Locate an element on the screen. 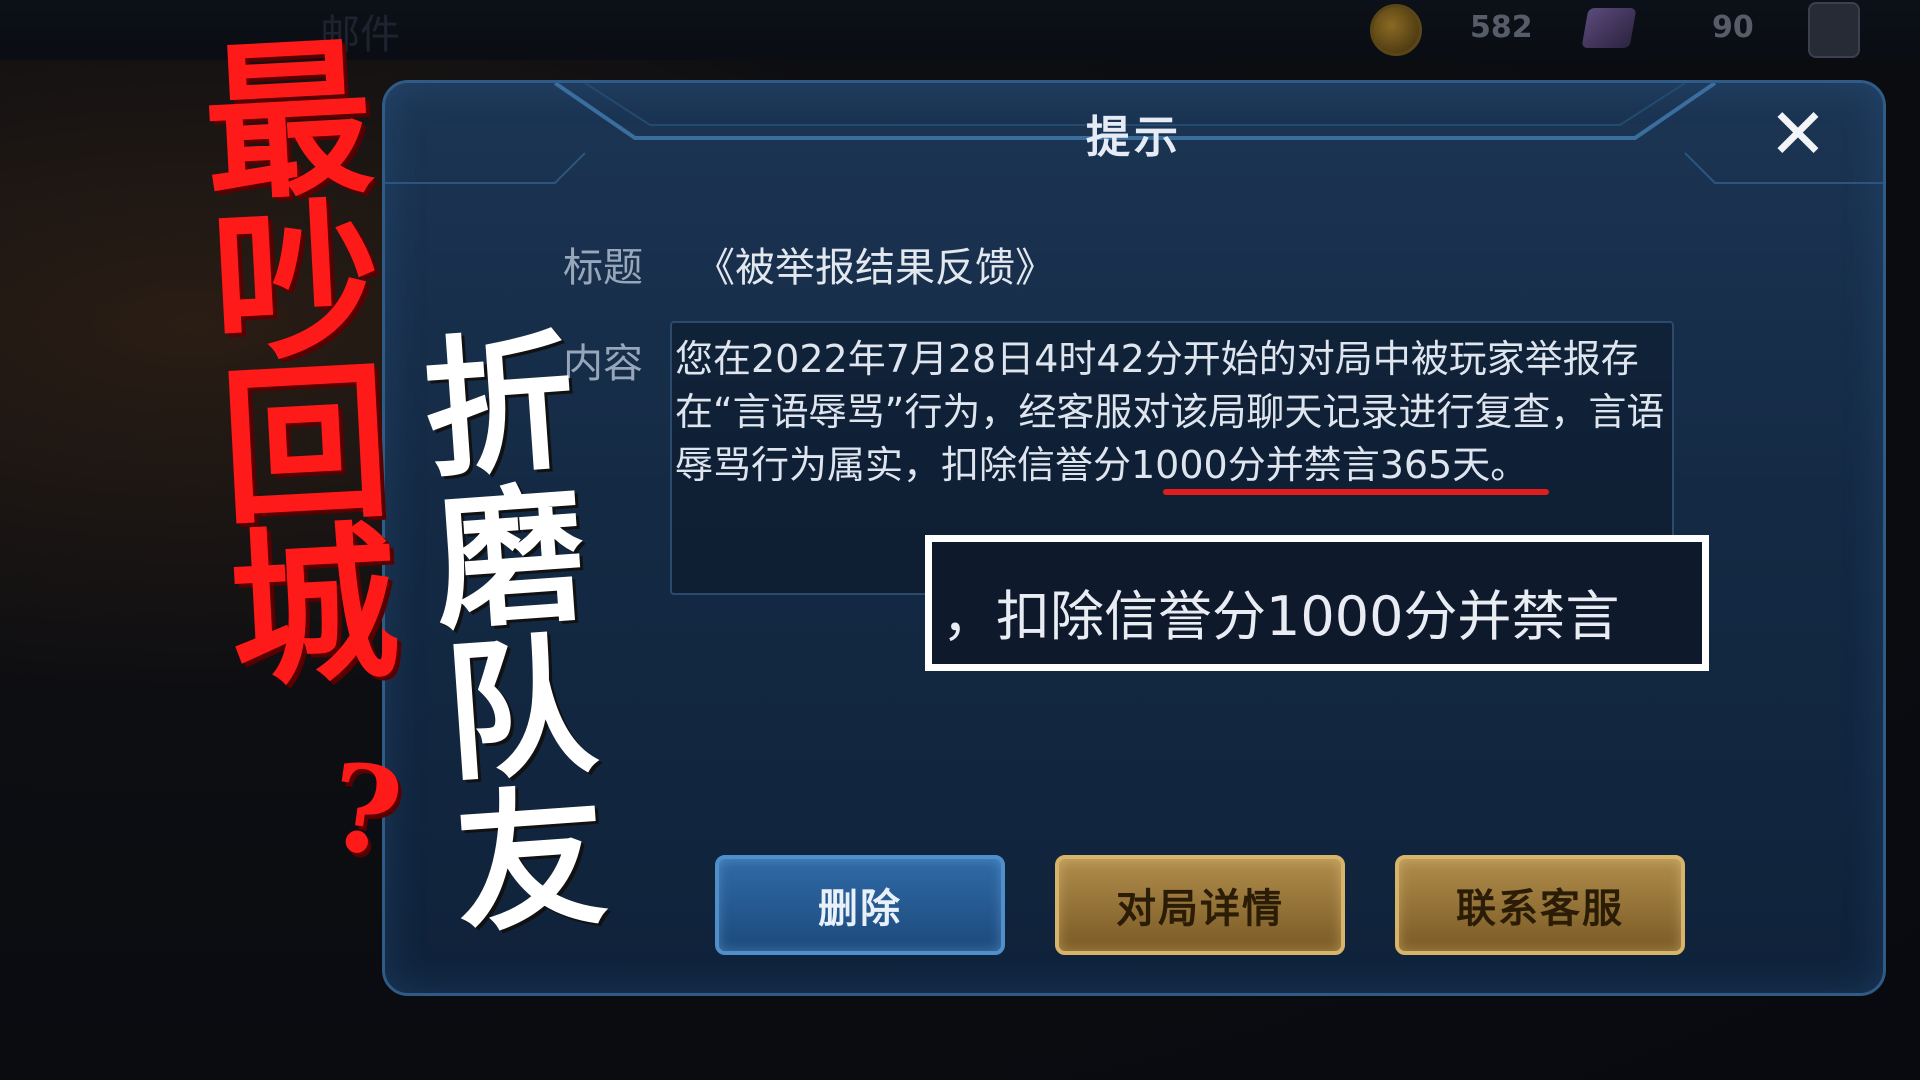  coin-count: 582 is located at coordinates (1501, 27).